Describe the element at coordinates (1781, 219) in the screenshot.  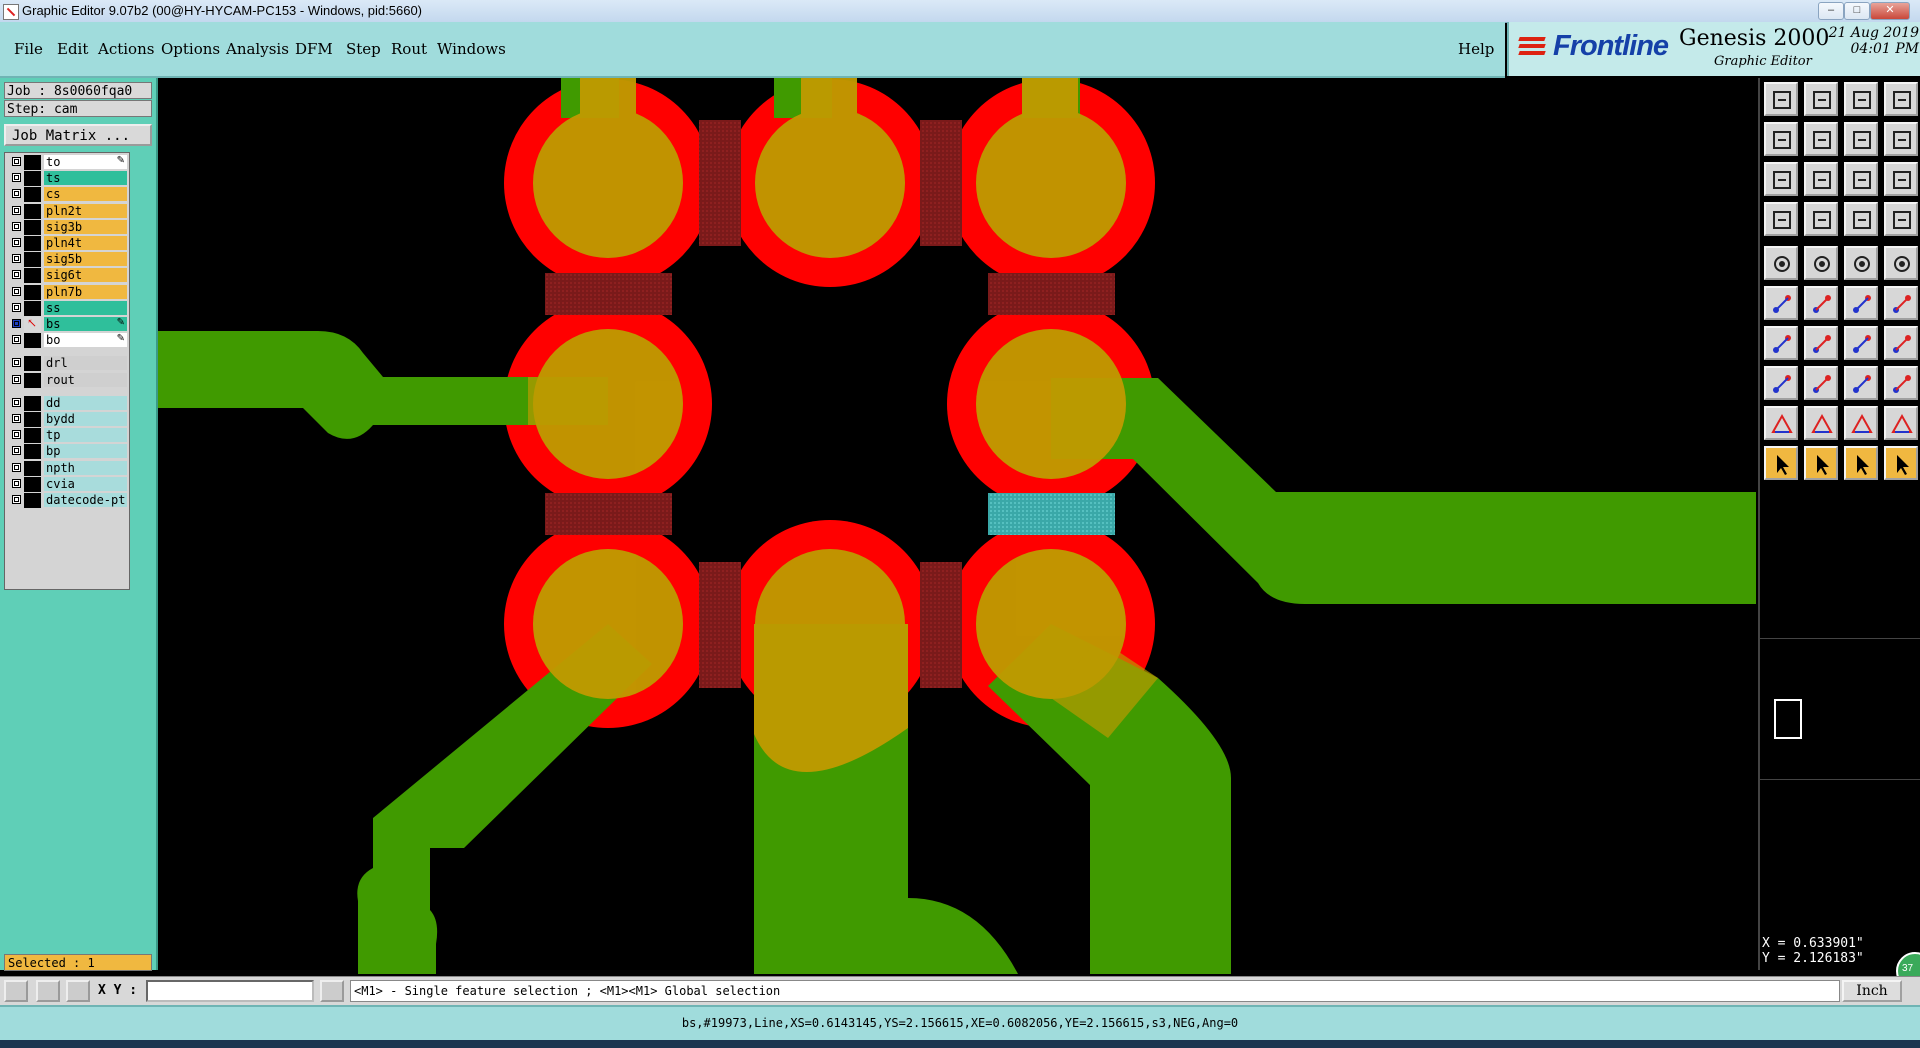
I see `snap-icon` at that location.